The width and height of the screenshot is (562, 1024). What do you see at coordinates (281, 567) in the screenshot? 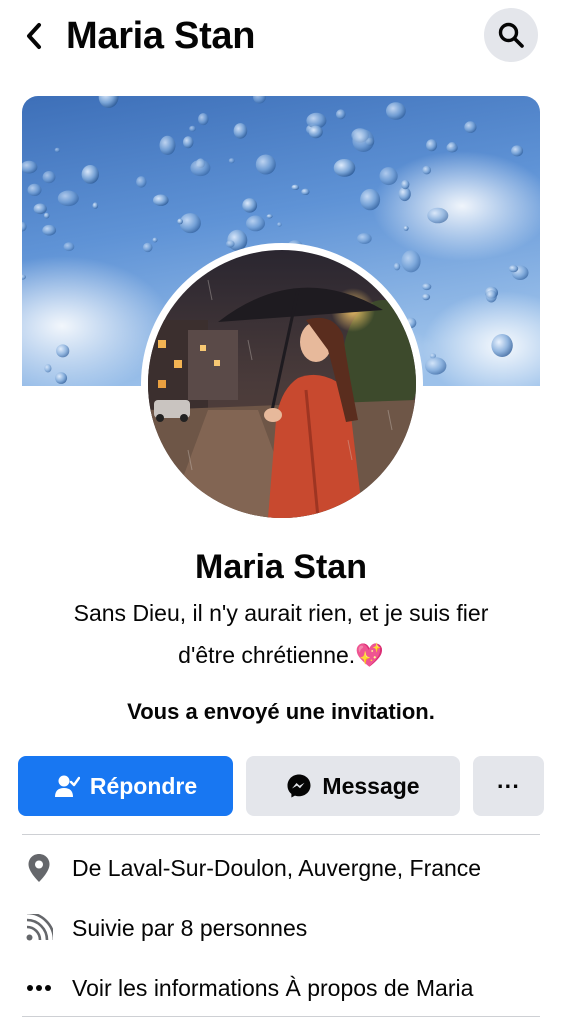
I see `profile-name: Maria Stan` at bounding box center [281, 567].